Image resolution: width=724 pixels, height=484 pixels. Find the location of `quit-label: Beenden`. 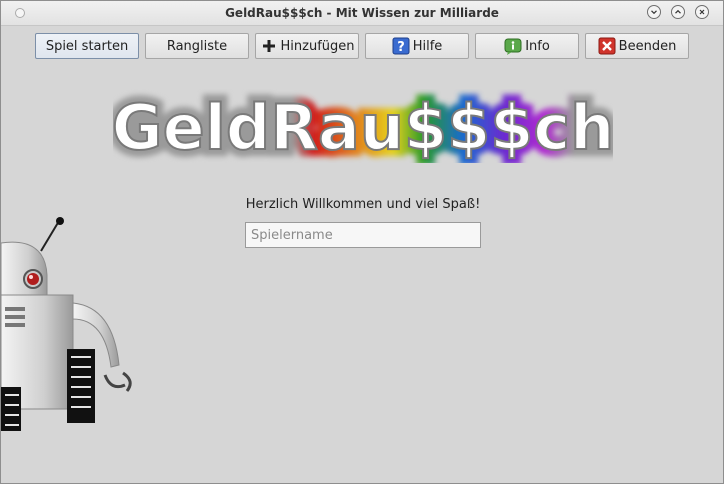

quit-label: Beenden is located at coordinates (647, 46).